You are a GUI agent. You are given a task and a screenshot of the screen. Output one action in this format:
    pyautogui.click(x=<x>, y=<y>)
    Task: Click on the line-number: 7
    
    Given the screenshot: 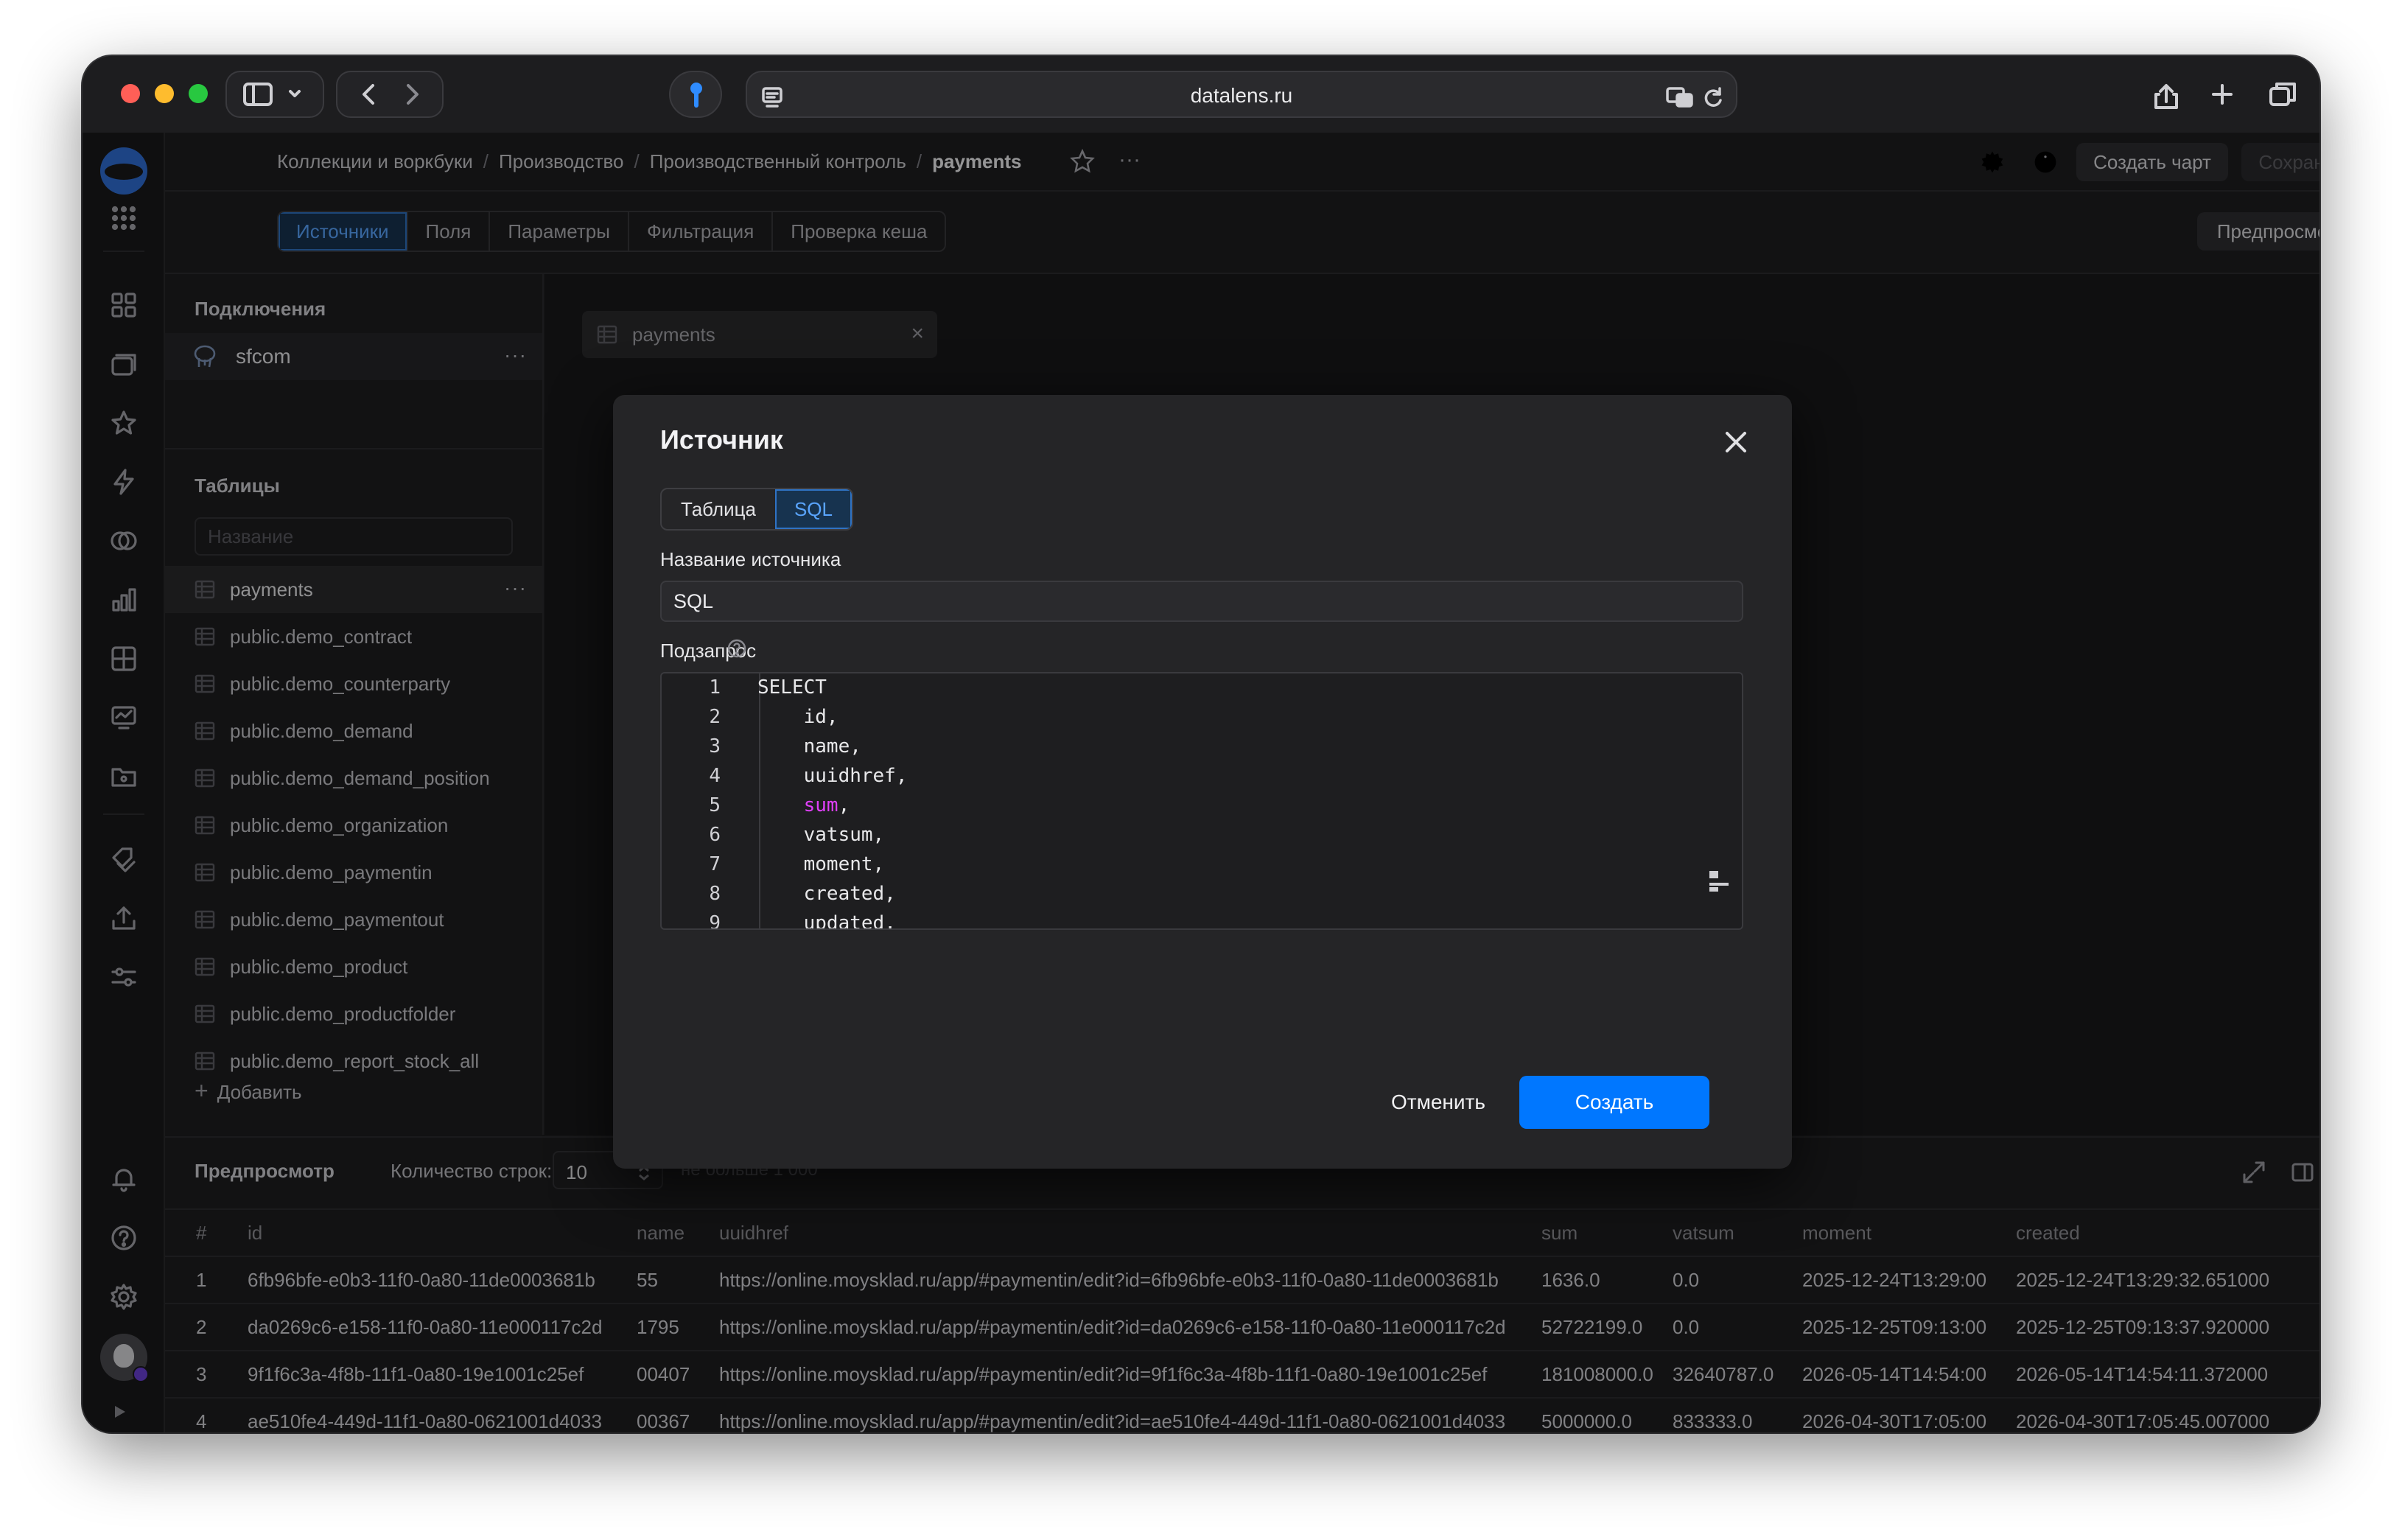 What is the action you would take?
    pyautogui.click(x=715, y=864)
    